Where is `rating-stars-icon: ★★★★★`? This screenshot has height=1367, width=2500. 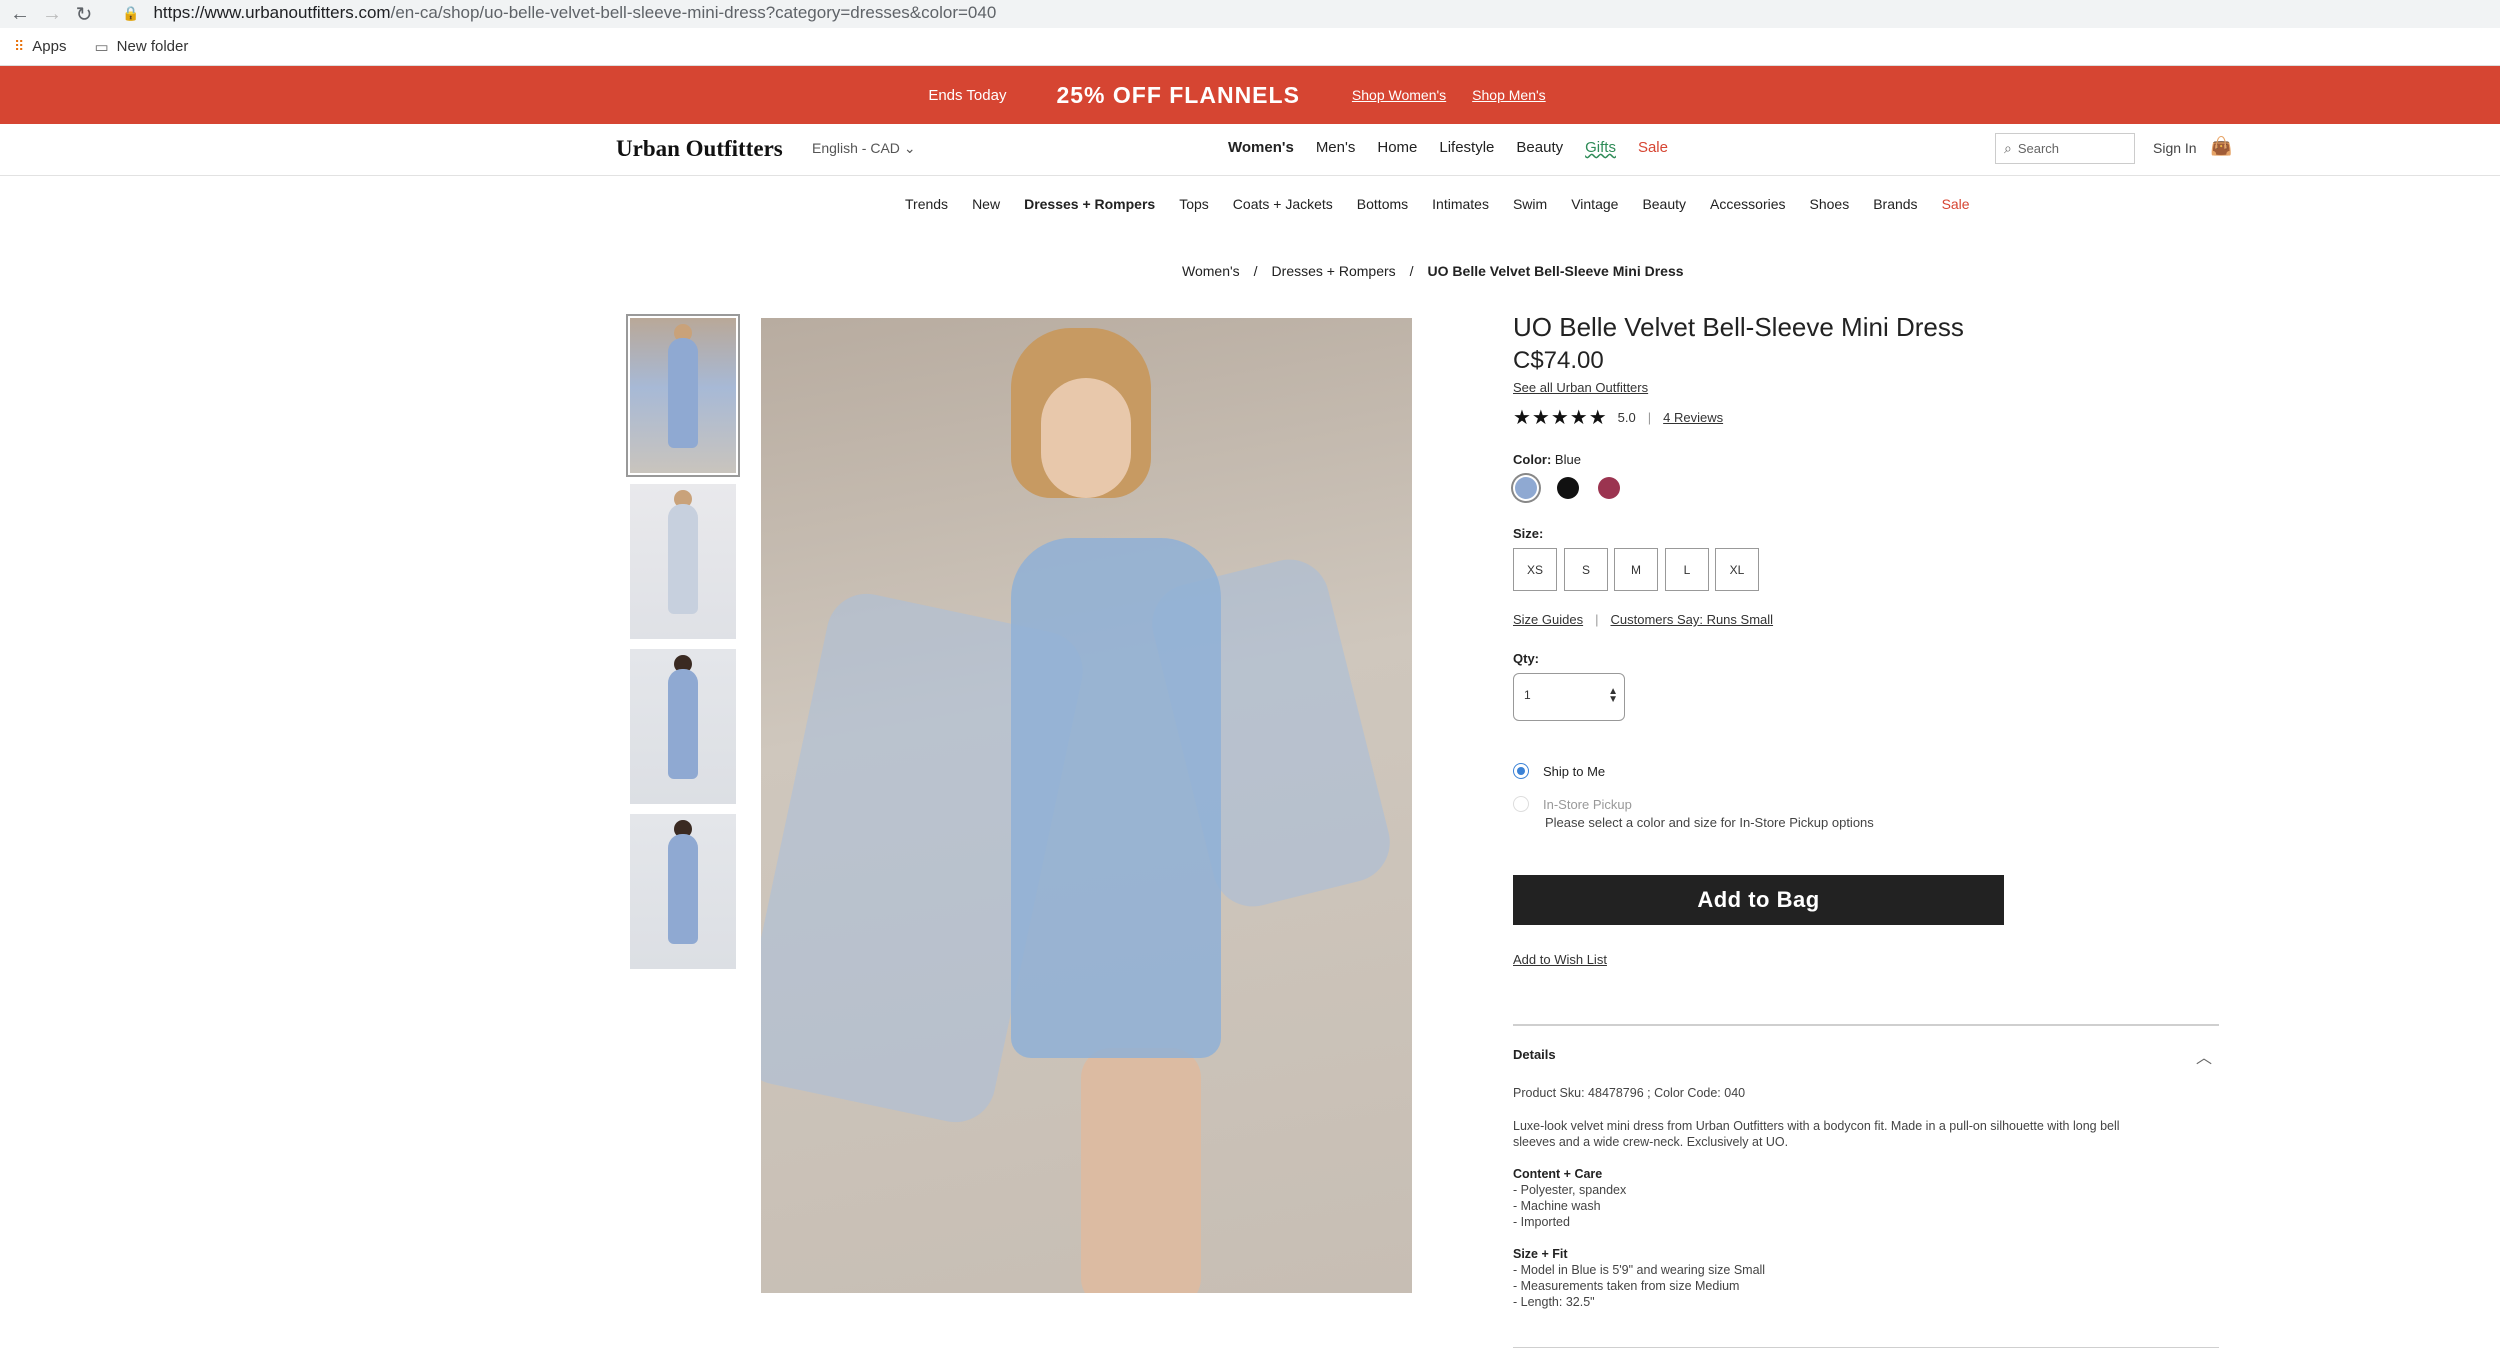 rating-stars-icon: ★★★★★ is located at coordinates (1560, 418).